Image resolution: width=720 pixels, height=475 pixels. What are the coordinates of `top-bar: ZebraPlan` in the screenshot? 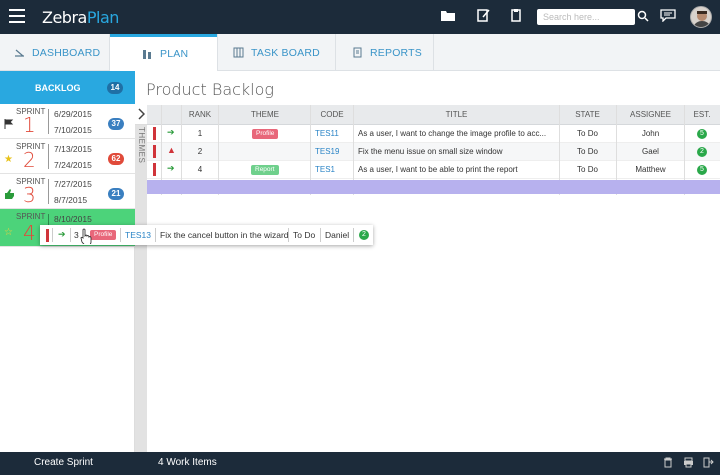 It's located at (360, 17).